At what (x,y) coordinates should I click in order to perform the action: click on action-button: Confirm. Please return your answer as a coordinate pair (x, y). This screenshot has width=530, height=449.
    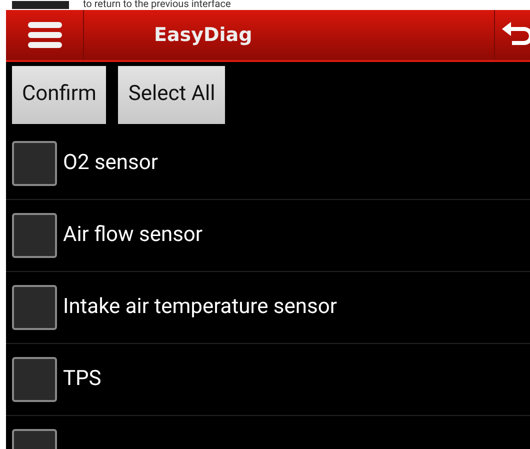
    Looking at the image, I should click on (59, 95).